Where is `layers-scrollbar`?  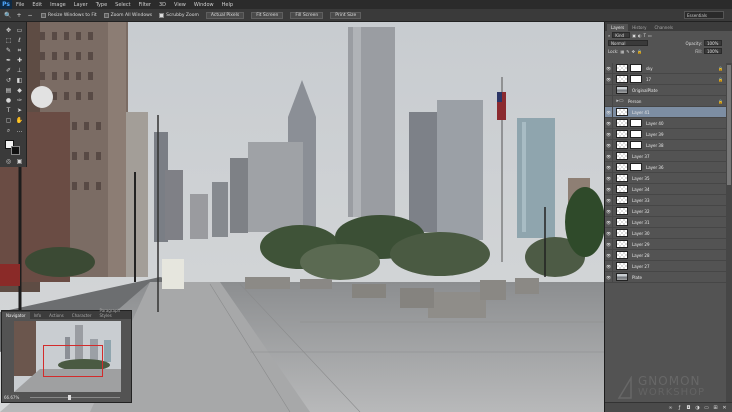
layers-scrollbar is located at coordinates (729, 233).